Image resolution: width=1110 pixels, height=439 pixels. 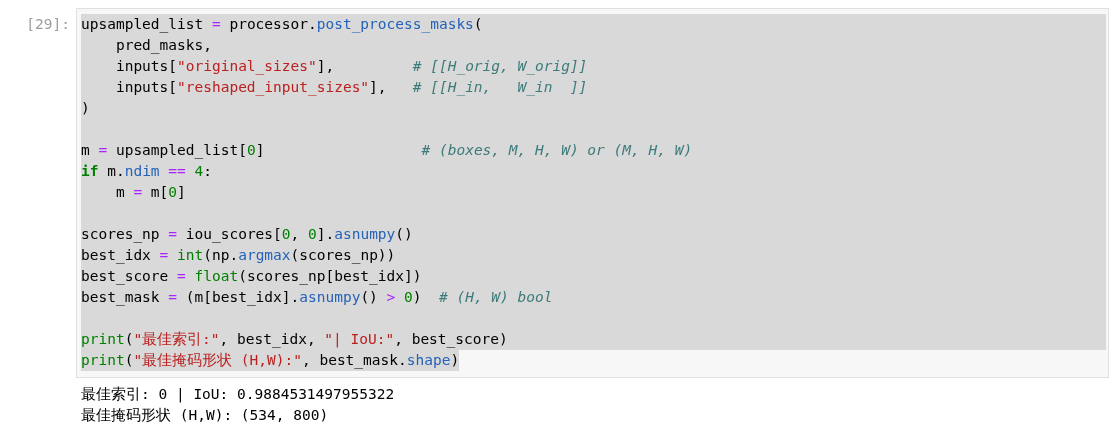 What do you see at coordinates (48, 24) in the screenshot?
I see `cell-prompt: [29]:` at bounding box center [48, 24].